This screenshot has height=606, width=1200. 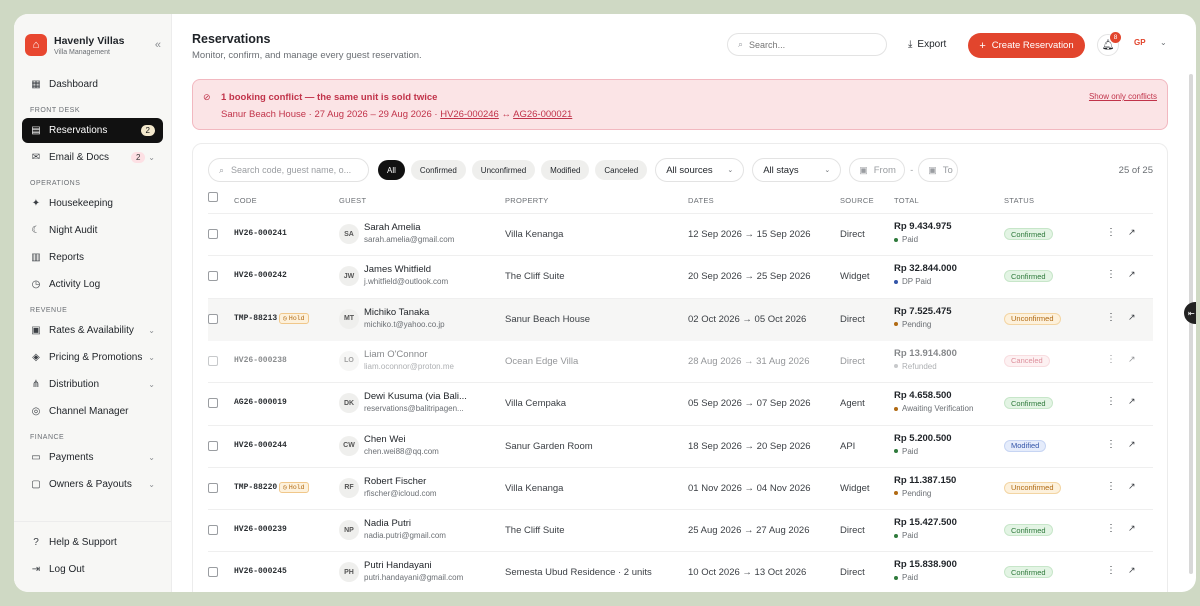 I want to click on sidebar-item-reservations: ▤ Reservations 2, so click(x=92, y=130).